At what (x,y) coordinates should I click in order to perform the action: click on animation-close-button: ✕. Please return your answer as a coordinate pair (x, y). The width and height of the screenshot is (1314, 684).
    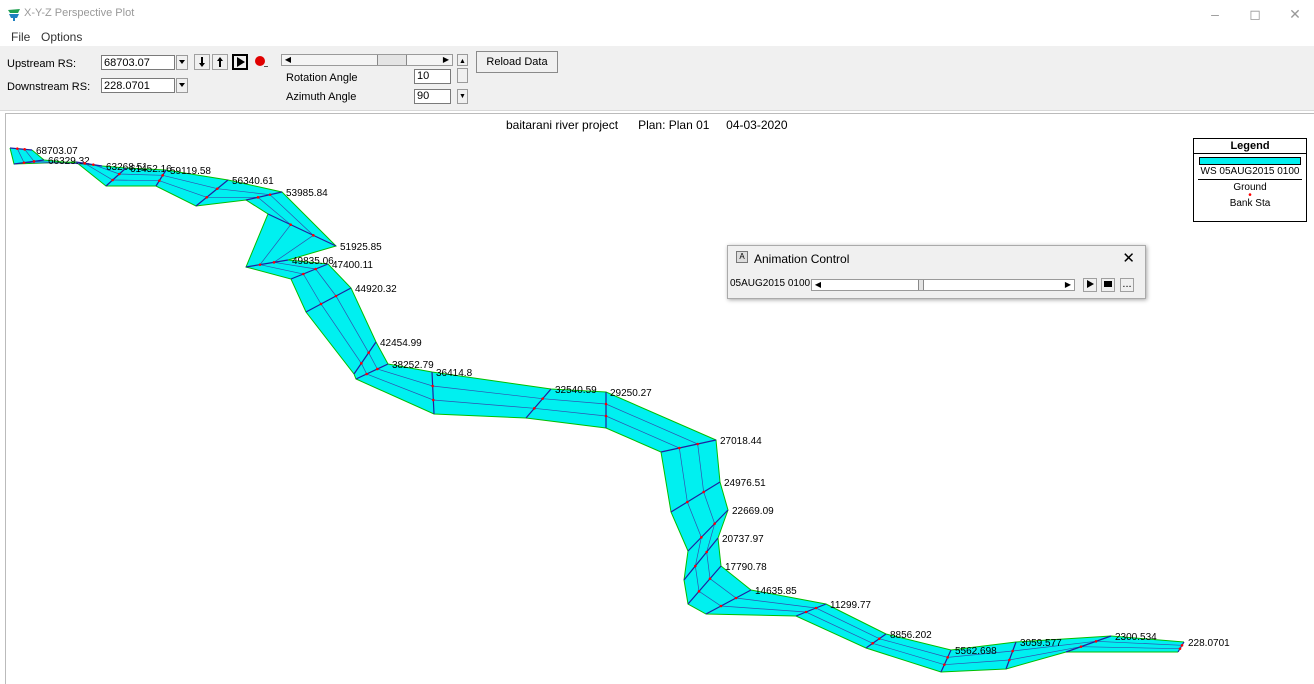
    Looking at the image, I should click on (1128, 258).